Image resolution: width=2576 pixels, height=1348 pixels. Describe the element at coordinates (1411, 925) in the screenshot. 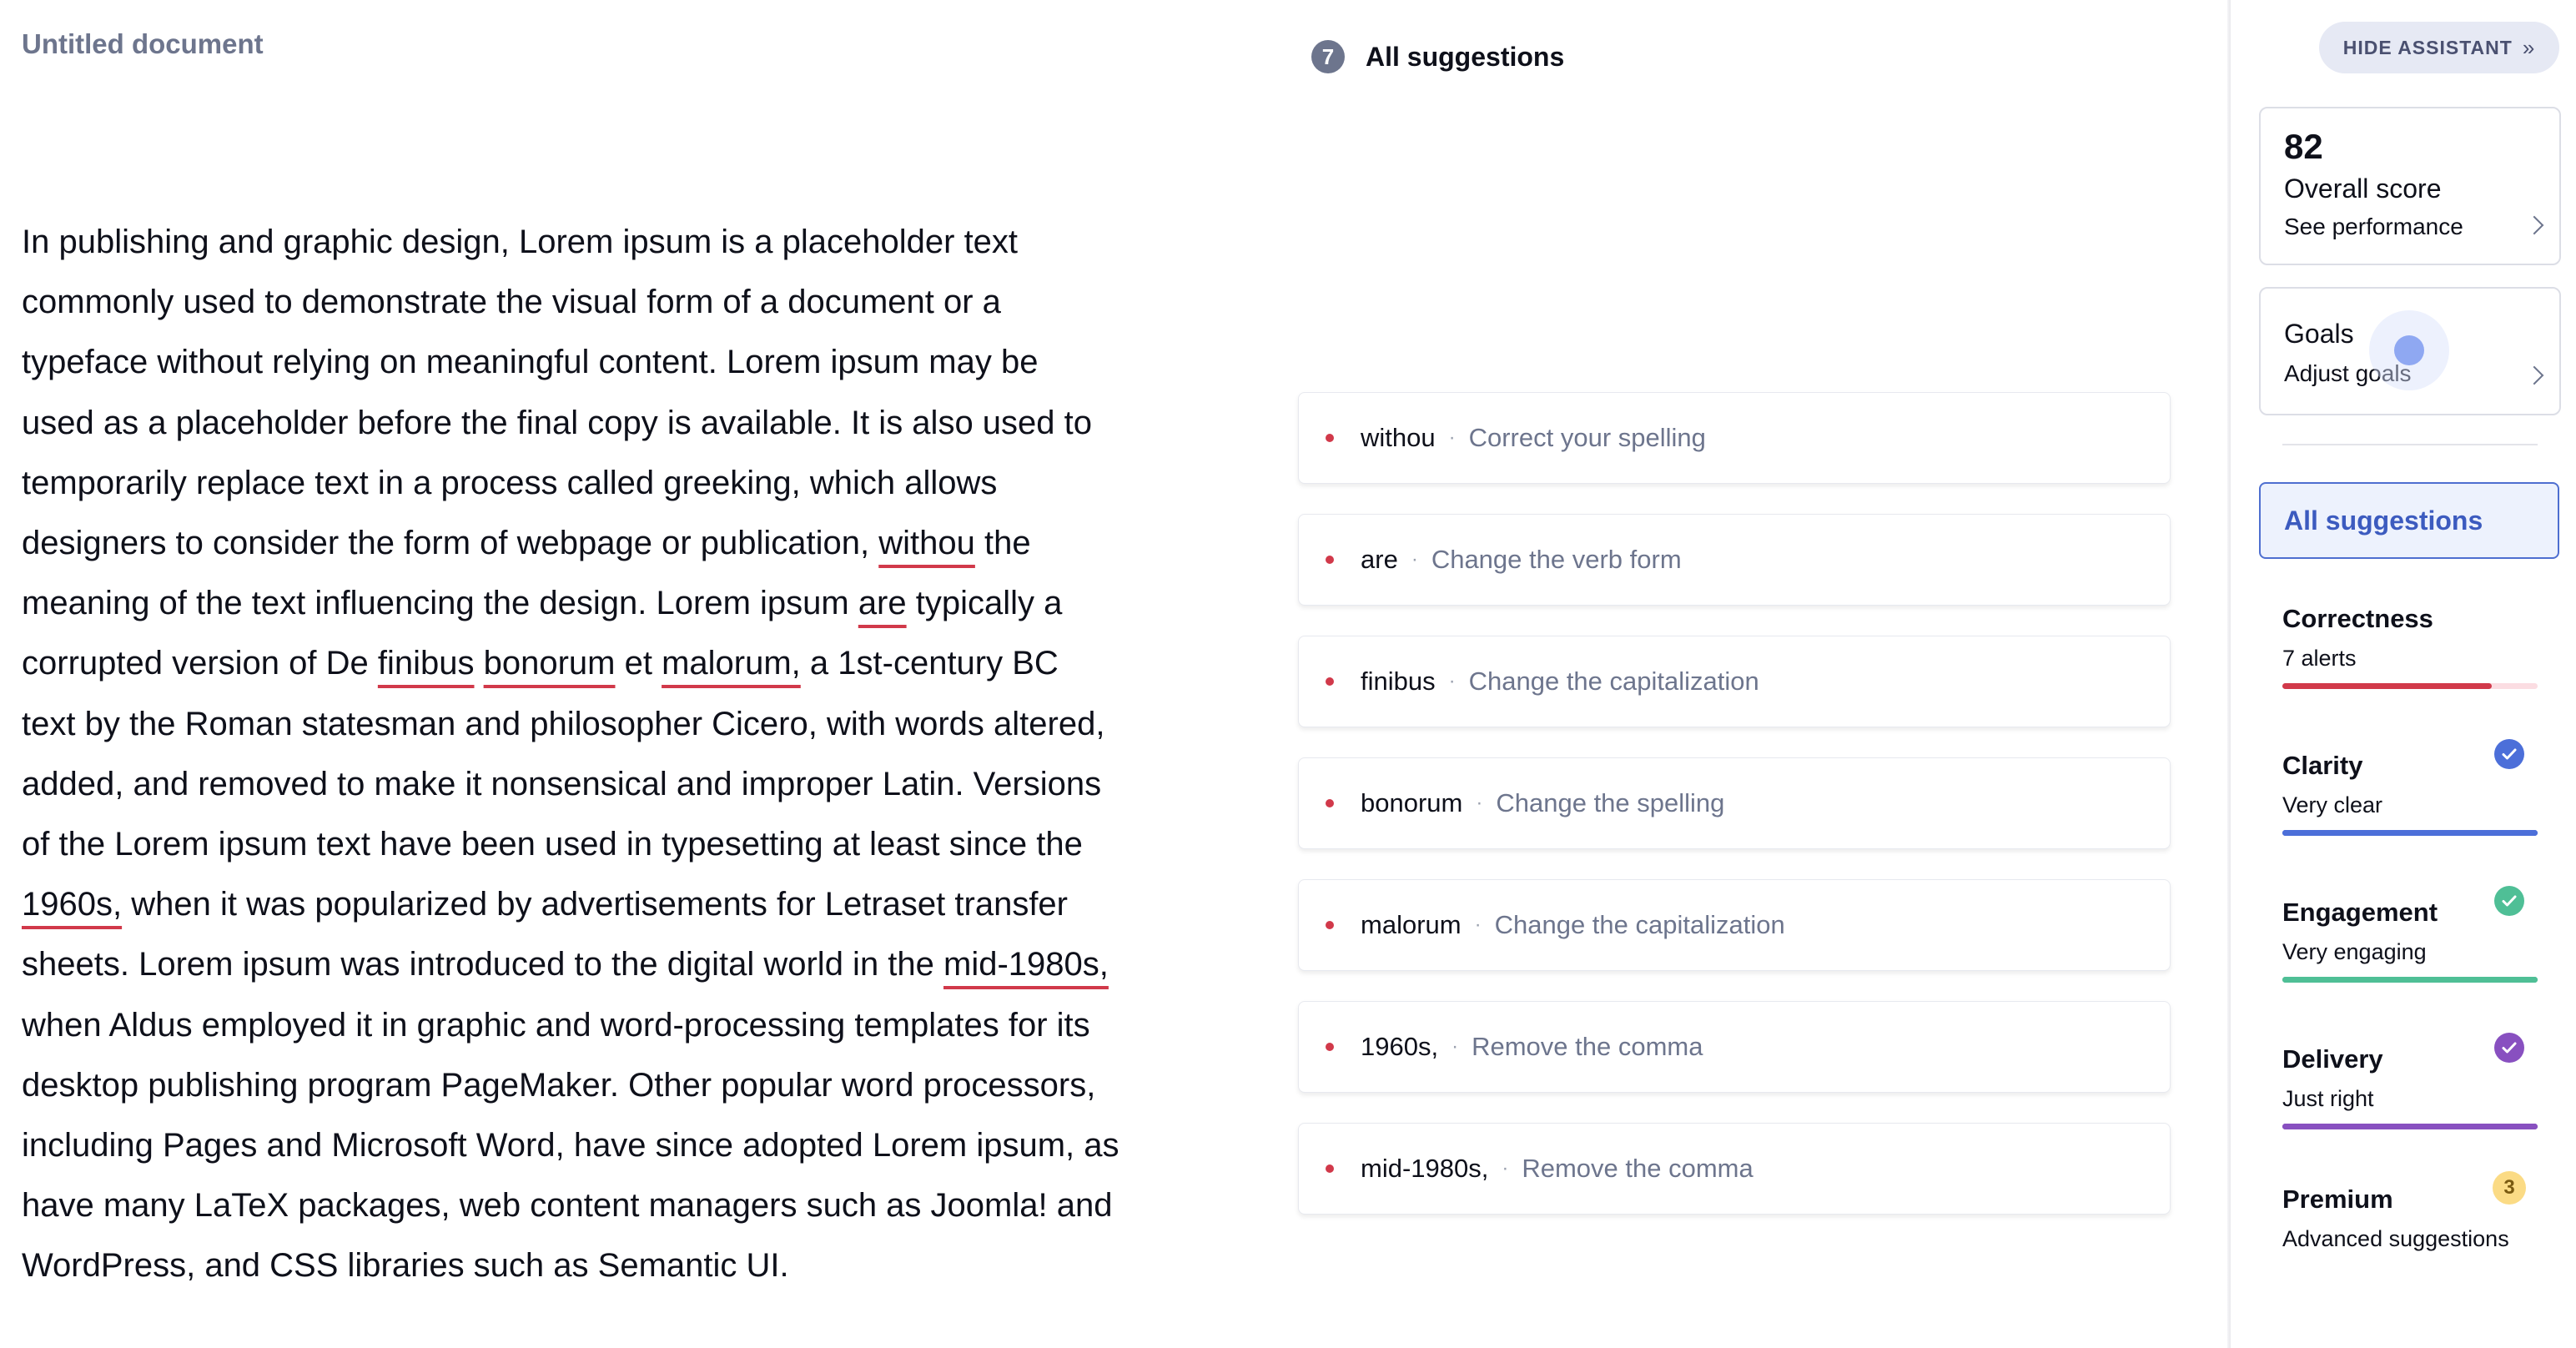

I see `suggestion-word: malorum` at that location.